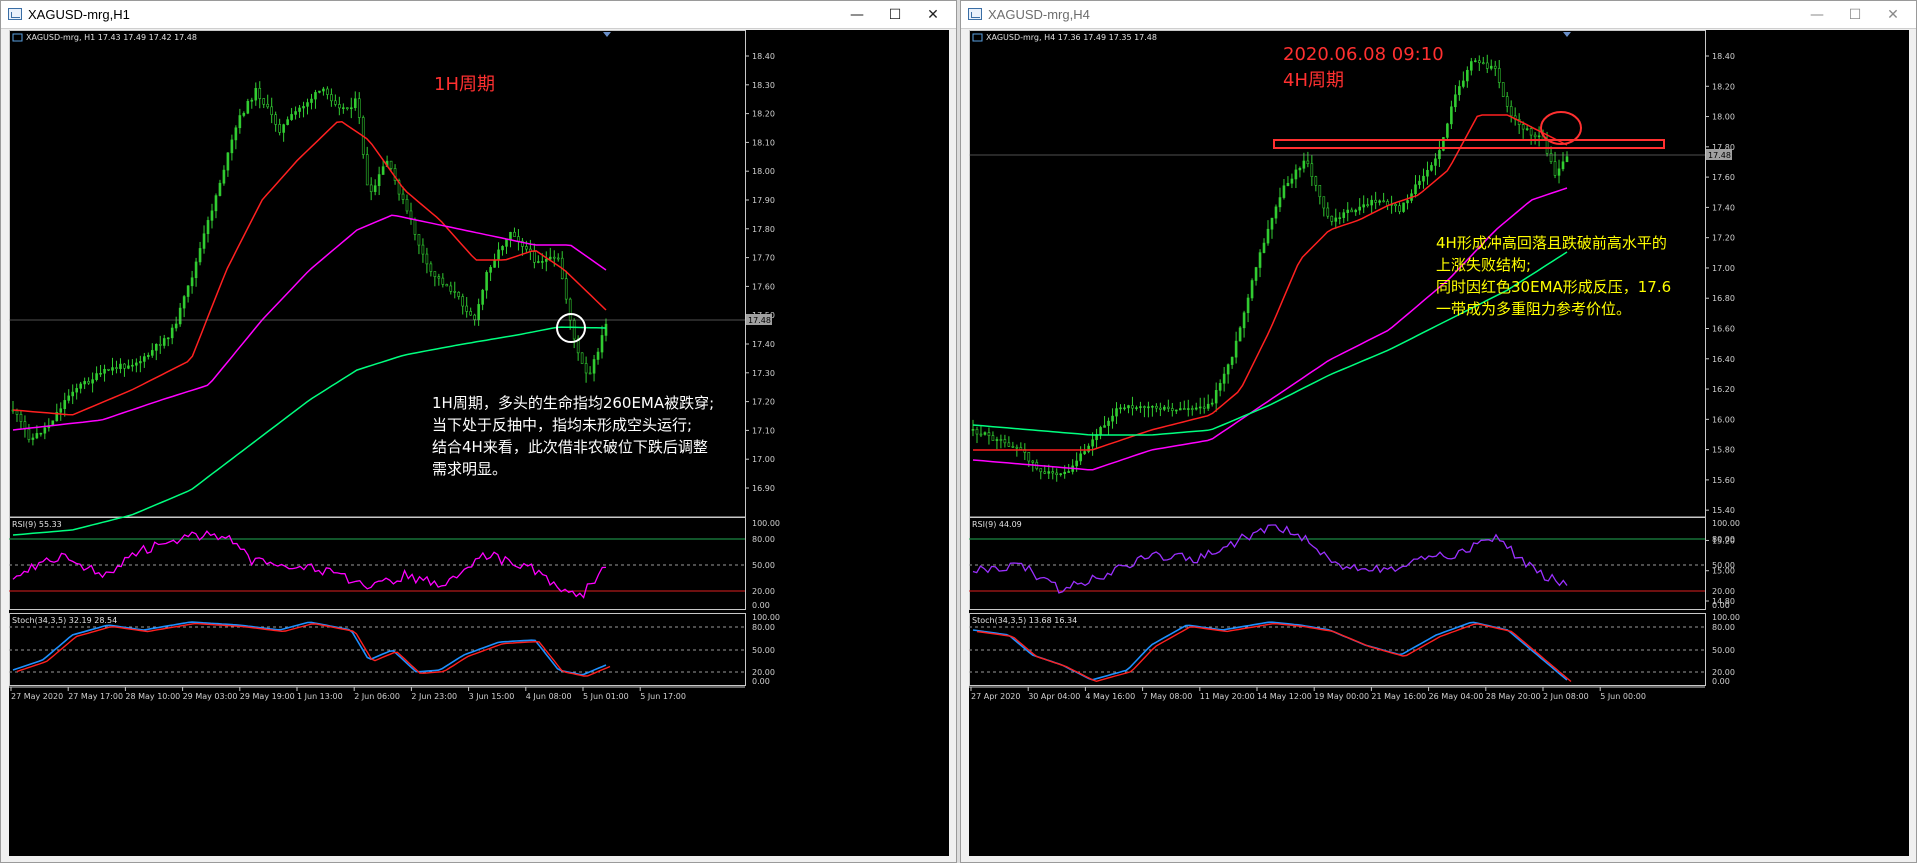  I want to click on rsi-panel, so click(377, 563).